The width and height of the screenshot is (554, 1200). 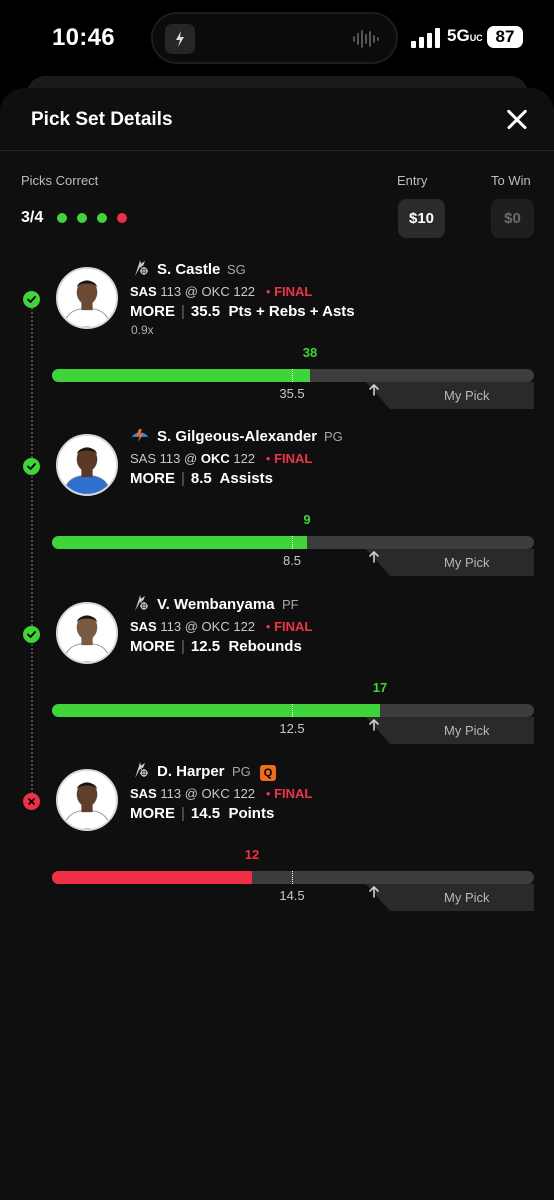 I want to click on pick-line-value: 14.5, so click(x=205, y=813).